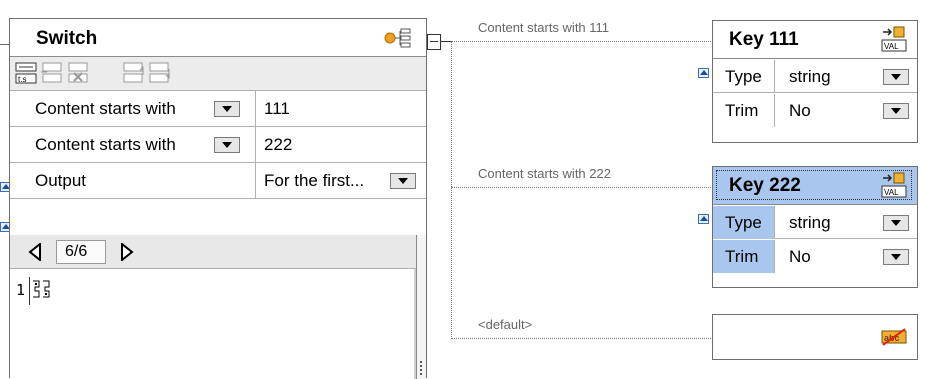 This screenshot has height=379, width=926. I want to click on delete-condition-icon, so click(78, 73).